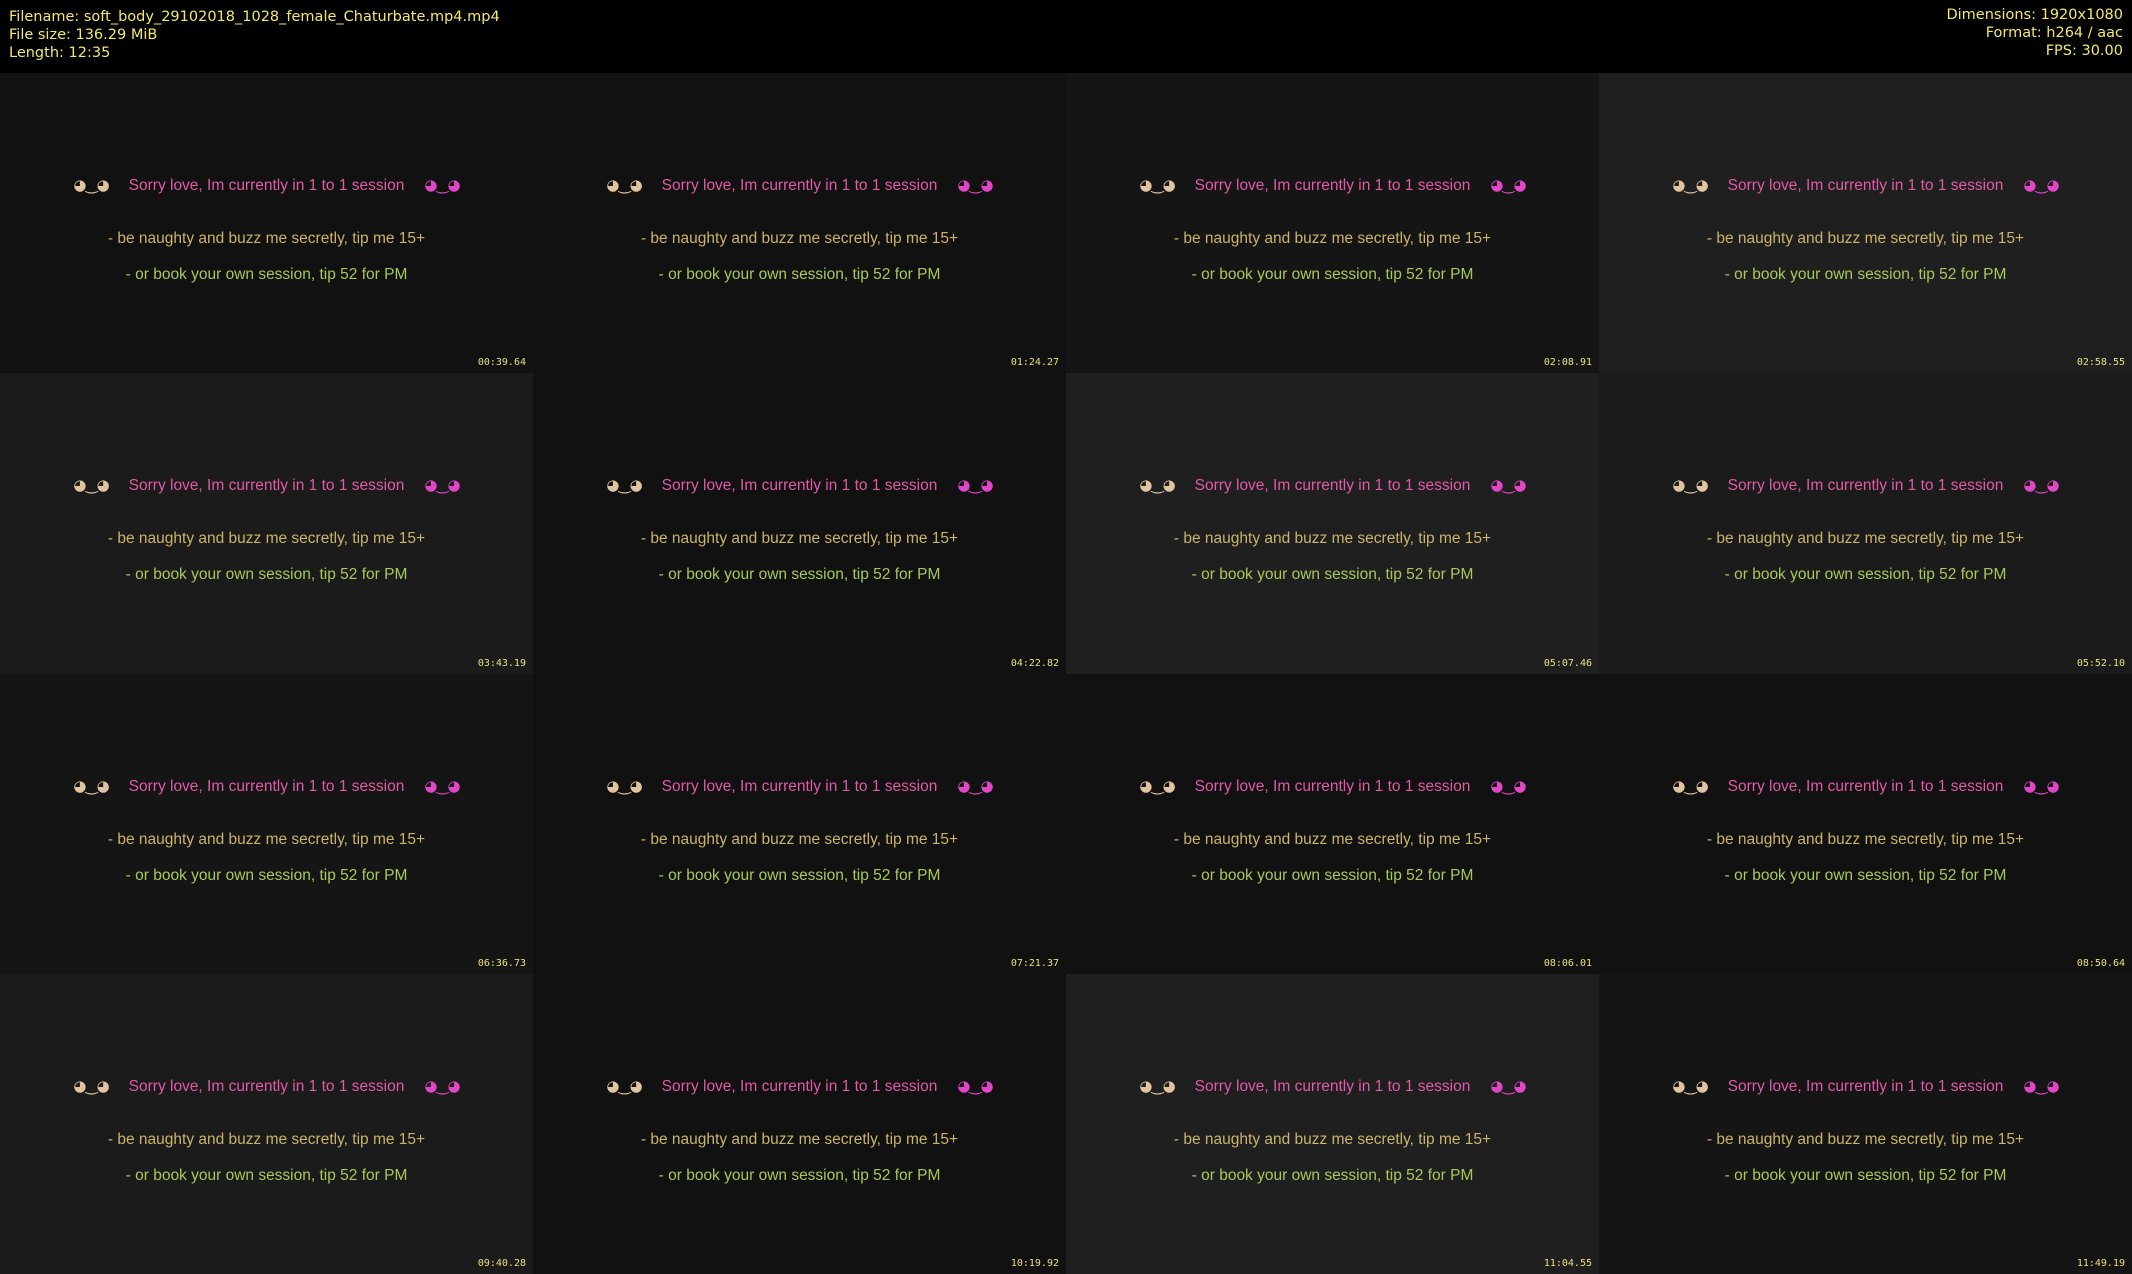 This screenshot has height=1274, width=2132. Describe the element at coordinates (1034, 1263) in the screenshot. I see `frame-timestamp: 10:19.92` at that location.